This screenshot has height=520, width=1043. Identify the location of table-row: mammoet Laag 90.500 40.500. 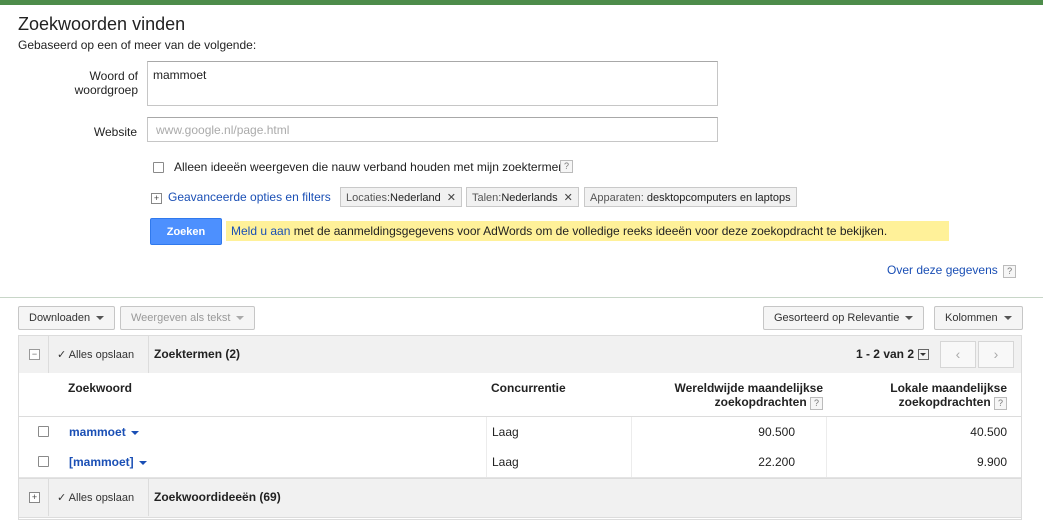
(520, 432).